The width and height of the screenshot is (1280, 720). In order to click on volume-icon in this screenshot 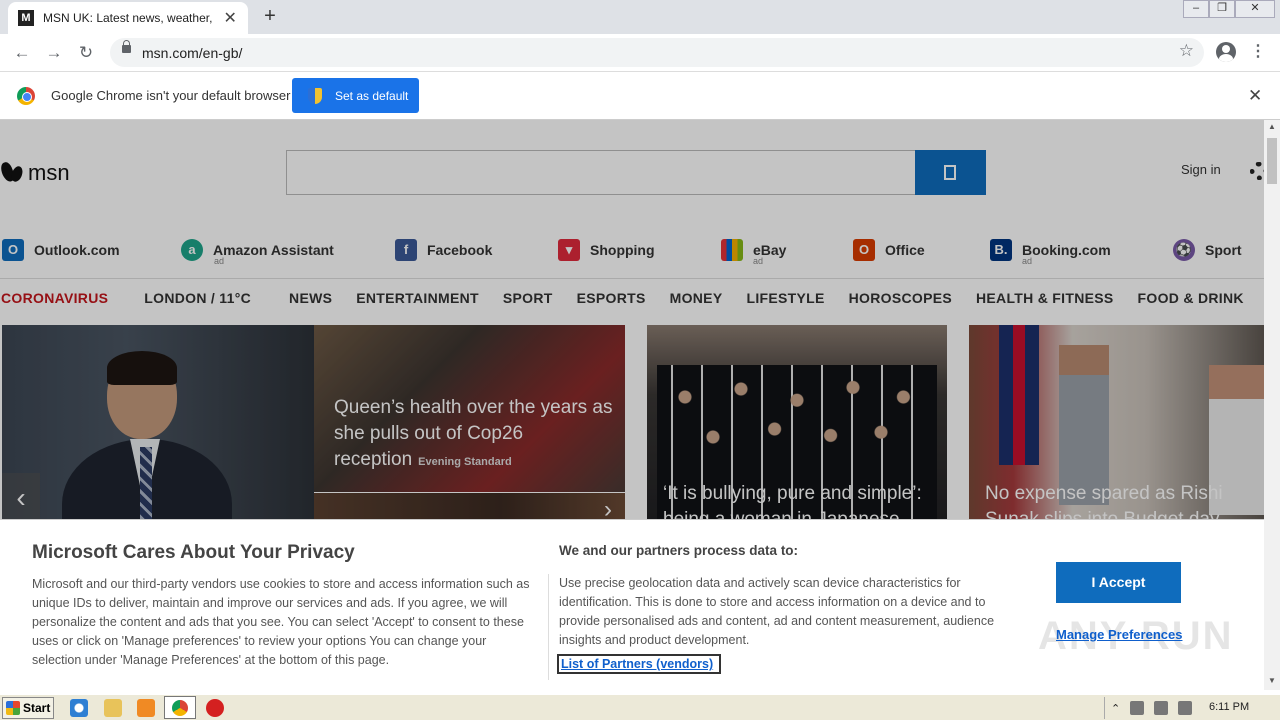, I will do `click(1137, 708)`.